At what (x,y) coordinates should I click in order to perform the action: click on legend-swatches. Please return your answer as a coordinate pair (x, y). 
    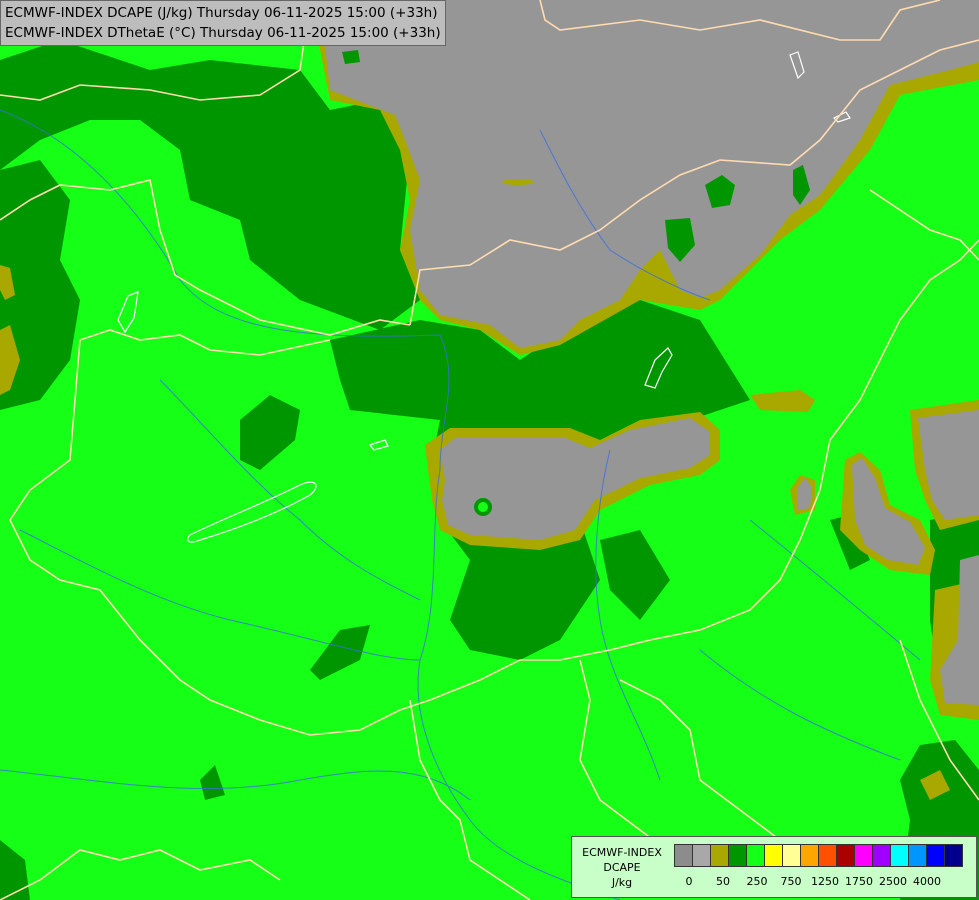
    Looking at the image, I should click on (818, 855).